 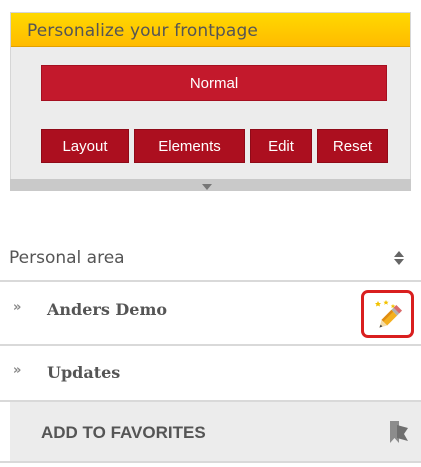 I want to click on personal-area-title: Personal area, so click(x=67, y=258).